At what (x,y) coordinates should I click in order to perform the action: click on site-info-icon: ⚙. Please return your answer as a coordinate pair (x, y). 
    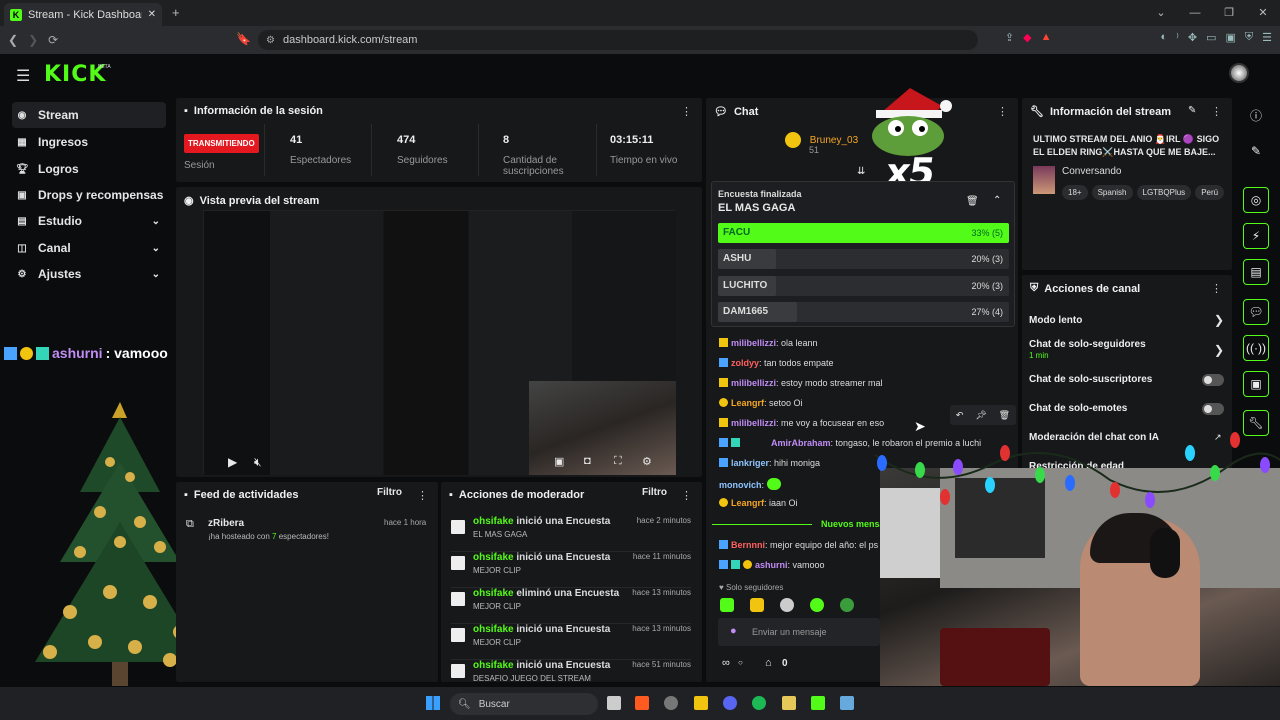
    Looking at the image, I should click on (270, 40).